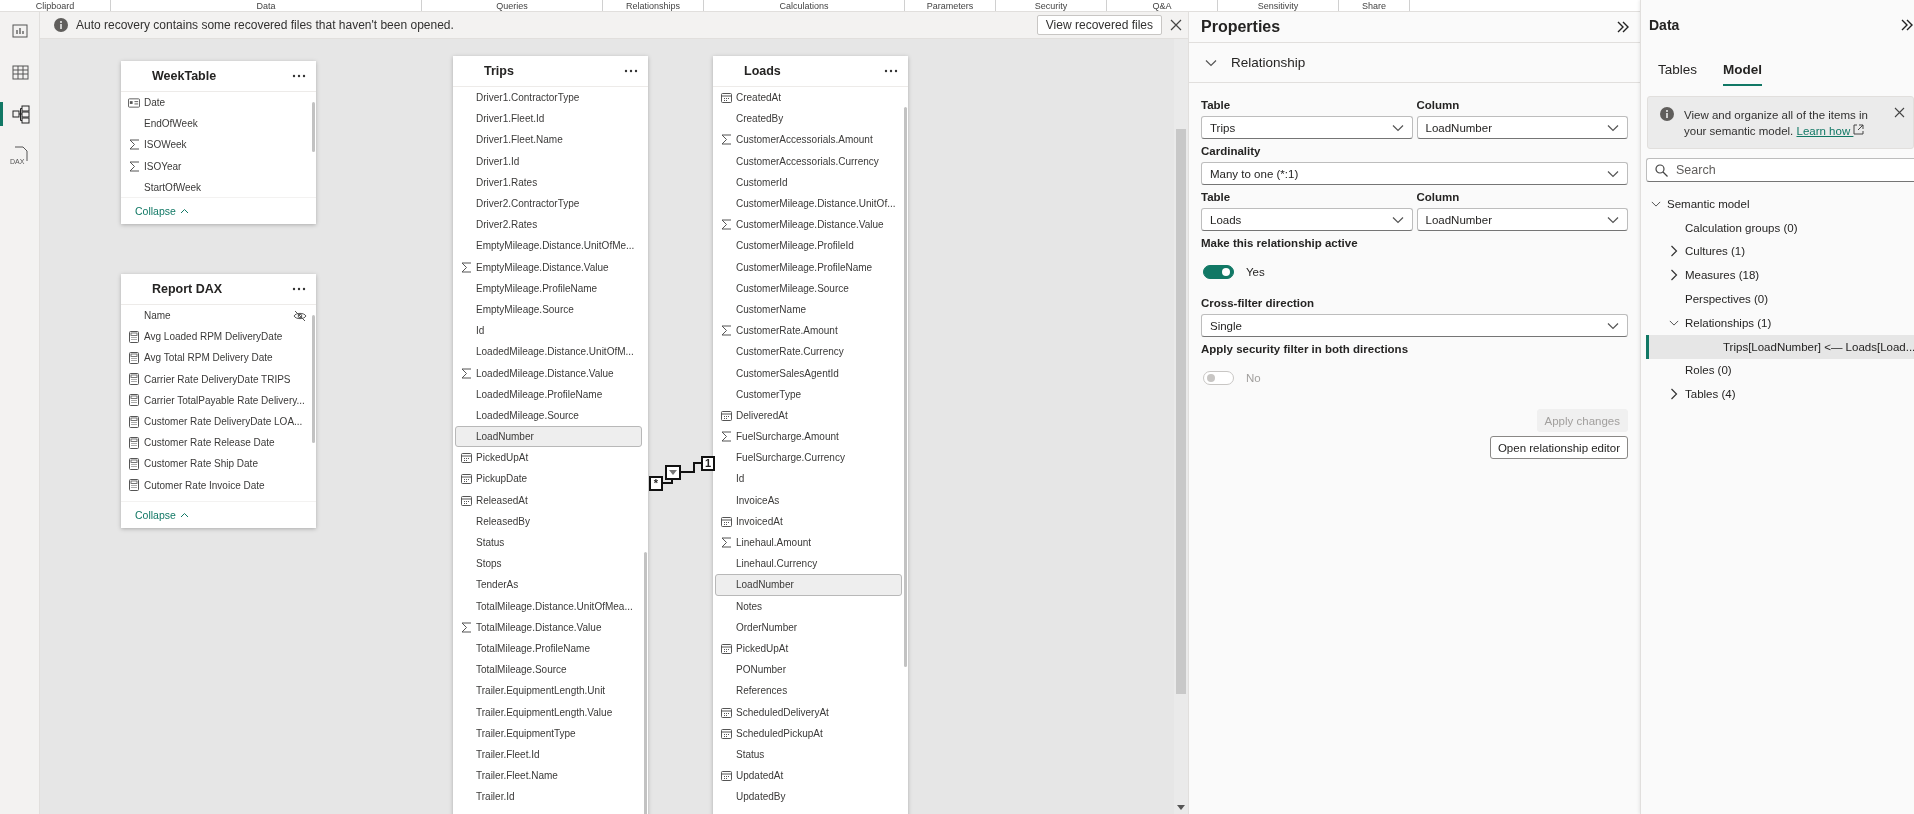 The height and width of the screenshot is (814, 1914). What do you see at coordinates (1780, 323) in the screenshot?
I see `tree-item: Relationships (1)` at bounding box center [1780, 323].